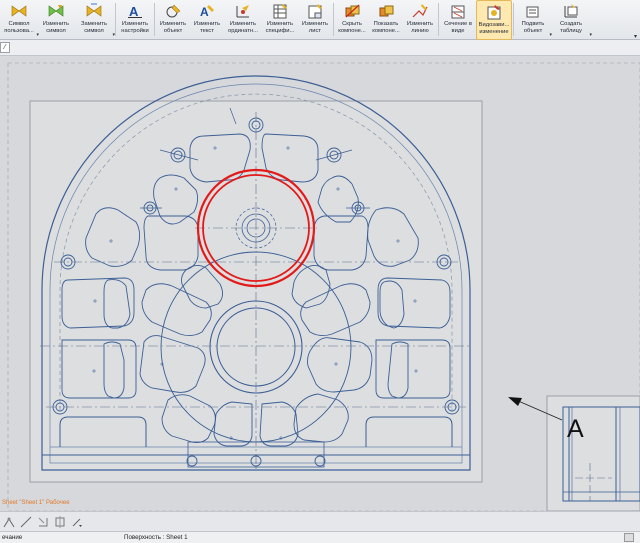 Image resolution: width=640 pixels, height=543 pixels. What do you see at coordinates (533, 20) in the screenshot?
I see `ribbon-button-align-object: Подвить объект ▾` at bounding box center [533, 20].